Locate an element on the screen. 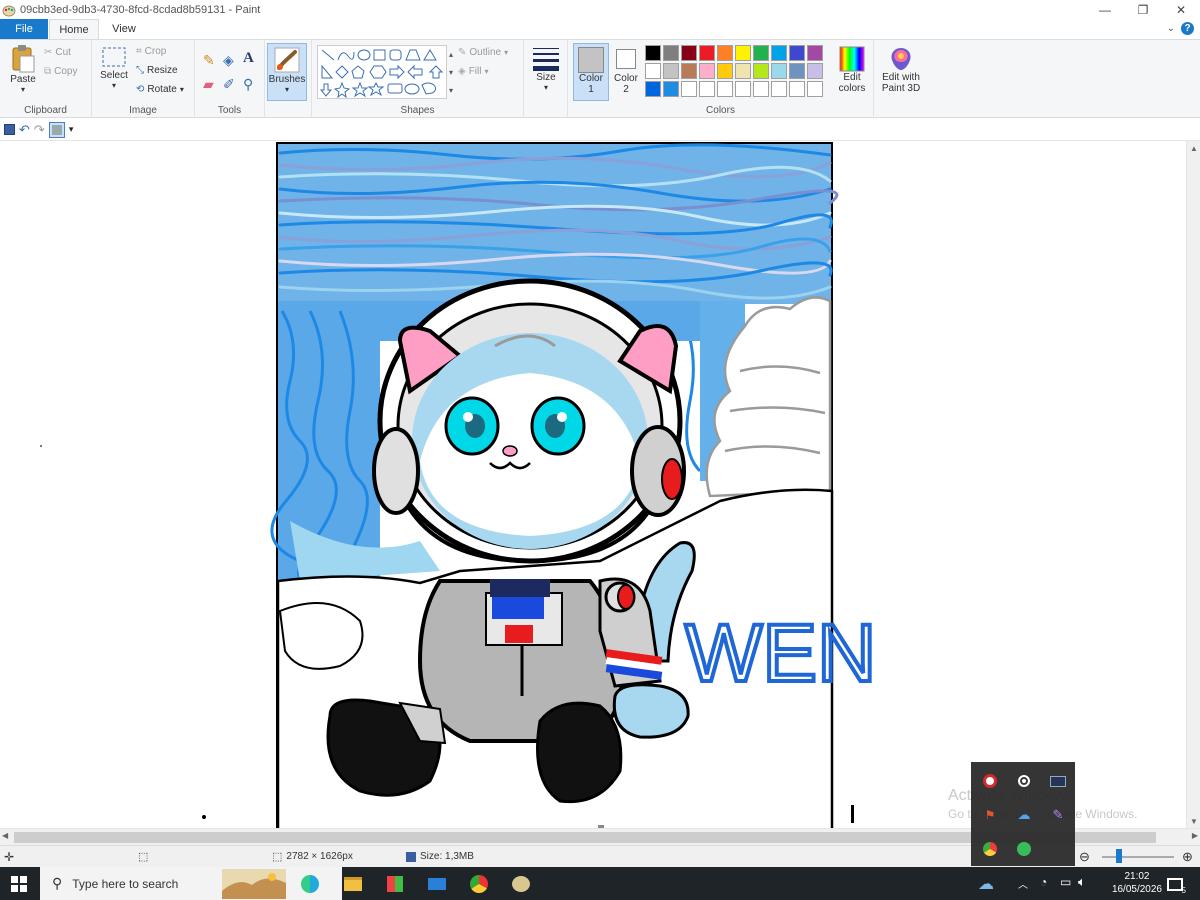 The image size is (1200, 900). resize-button: ⤡ Resize is located at coordinates (157, 70).